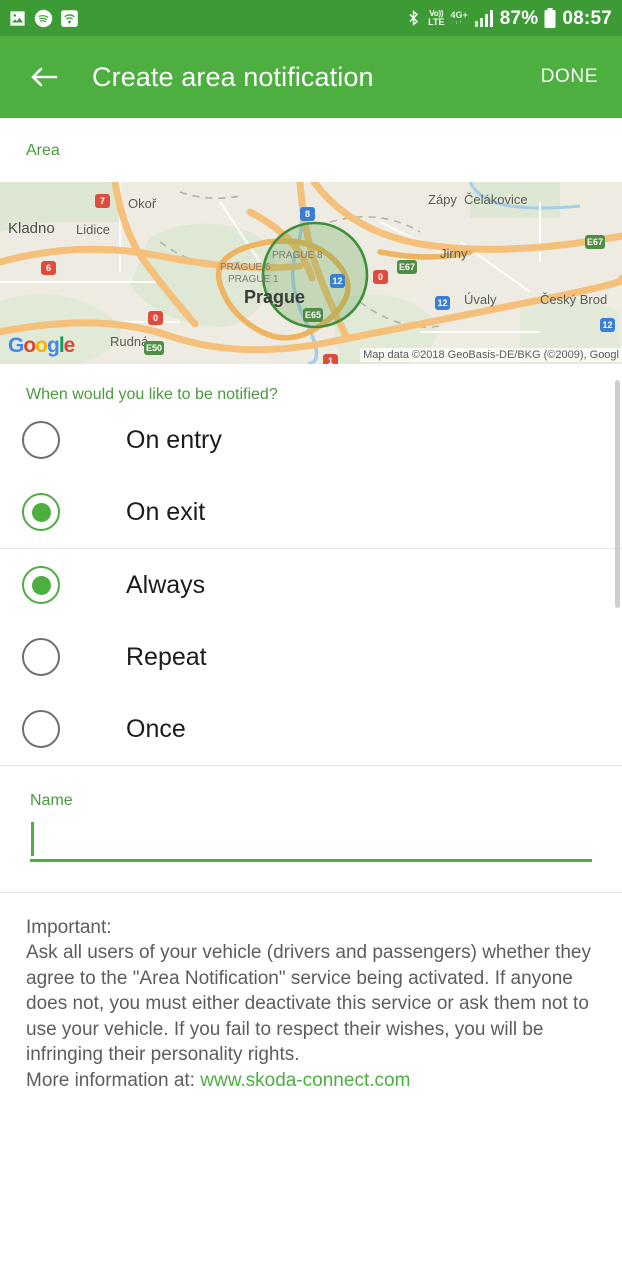 This screenshot has height=1280, width=622. What do you see at coordinates (414, 18) in the screenshot?
I see `bluetooth-icon` at bounding box center [414, 18].